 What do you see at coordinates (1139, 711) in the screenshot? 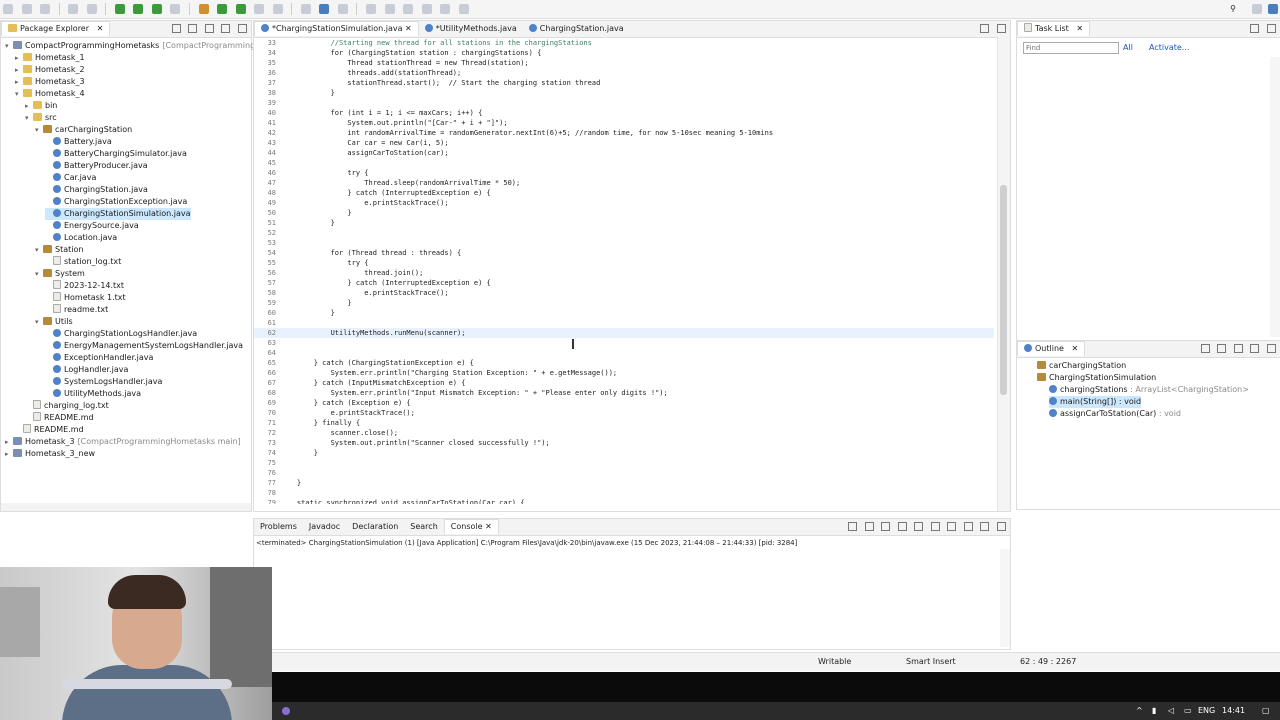
I see `system-tray-icon: ^` at bounding box center [1139, 711].